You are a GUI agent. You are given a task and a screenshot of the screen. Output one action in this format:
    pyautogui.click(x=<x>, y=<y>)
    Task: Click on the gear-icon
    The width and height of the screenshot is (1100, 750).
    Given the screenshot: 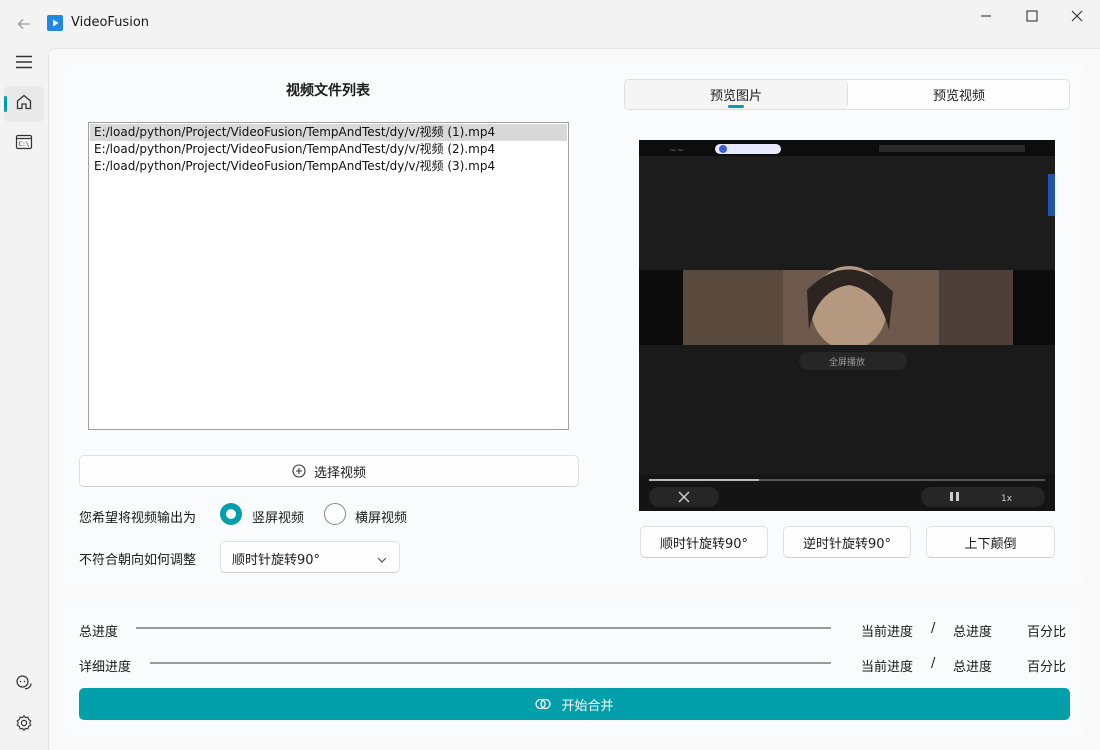 What is the action you would take?
    pyautogui.click(x=24, y=725)
    